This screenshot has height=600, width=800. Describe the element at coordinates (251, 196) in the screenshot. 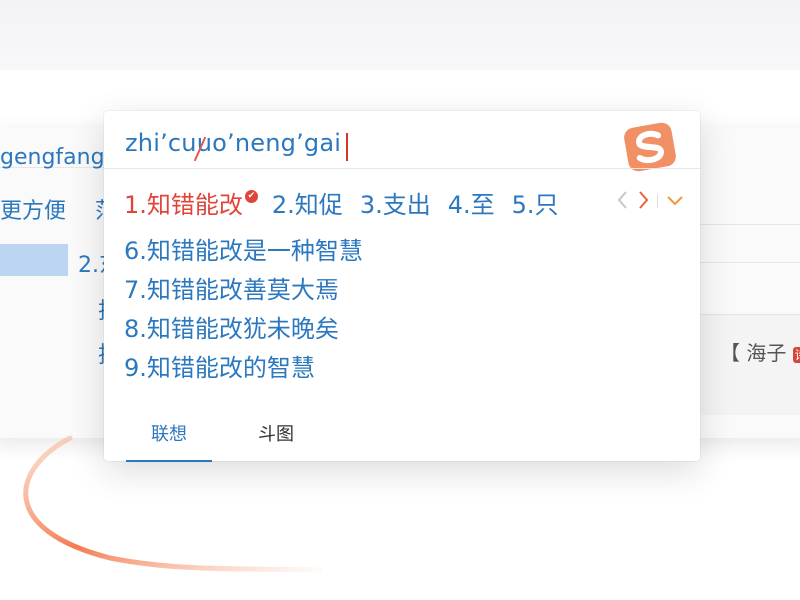

I see `verified-check-icon: ✔` at that location.